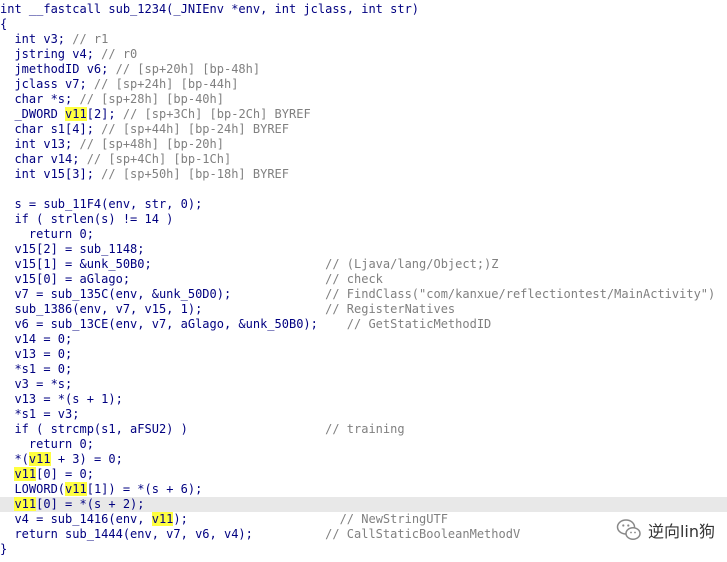 This screenshot has width=727, height=562. What do you see at coordinates (90, 504) in the screenshot?
I see `code-text: [0] = *(s + 2);` at bounding box center [90, 504].